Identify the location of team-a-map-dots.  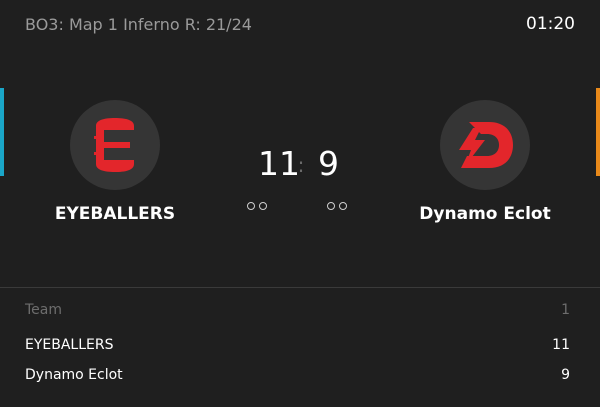
(257, 206).